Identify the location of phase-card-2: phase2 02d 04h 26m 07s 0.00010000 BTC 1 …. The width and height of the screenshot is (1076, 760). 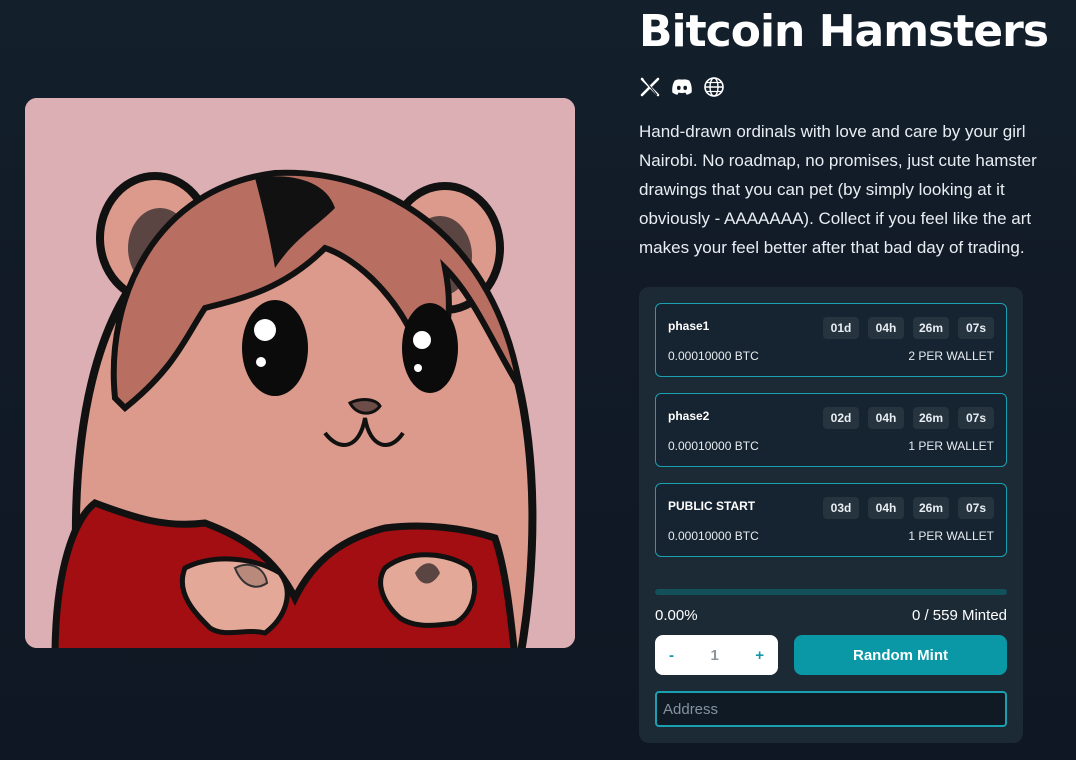
(831, 430).